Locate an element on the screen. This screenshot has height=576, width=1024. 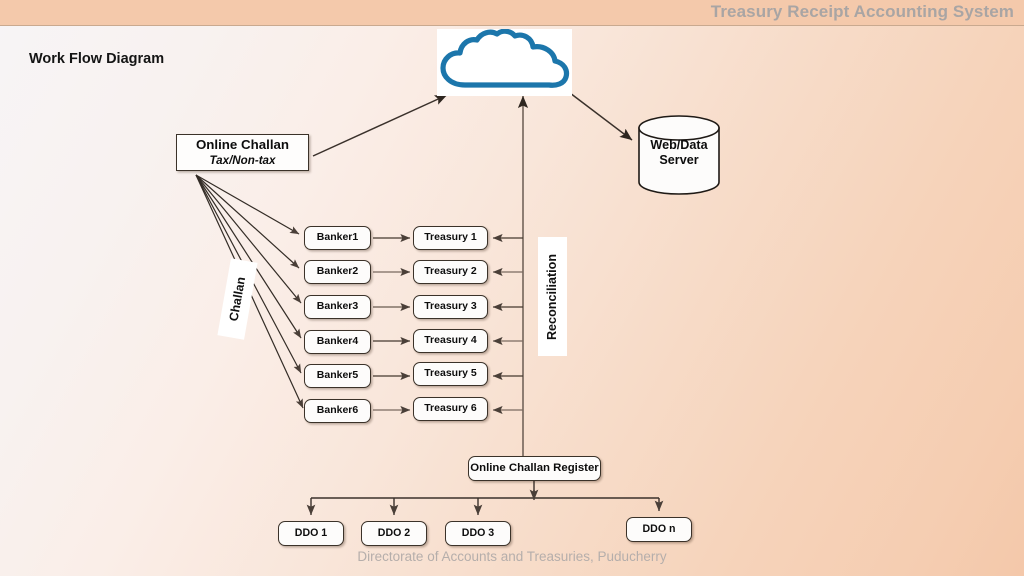
node-web-data-server: Web/Data Server is located at coordinates (679, 155).